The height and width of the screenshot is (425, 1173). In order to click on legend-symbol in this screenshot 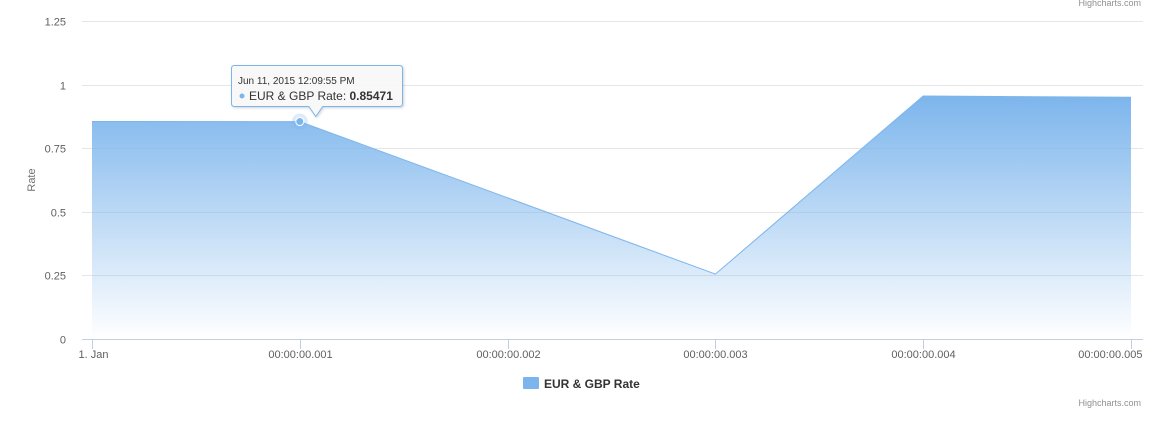, I will do `click(531, 383)`.